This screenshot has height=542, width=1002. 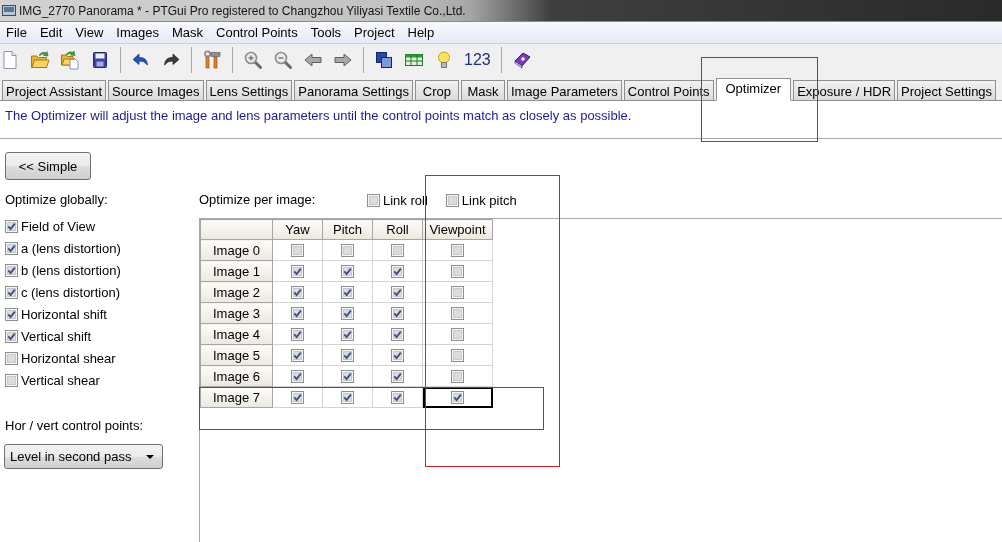 What do you see at coordinates (71, 270) in the screenshot?
I see `checkbox-label: b (lens distortion)` at bounding box center [71, 270].